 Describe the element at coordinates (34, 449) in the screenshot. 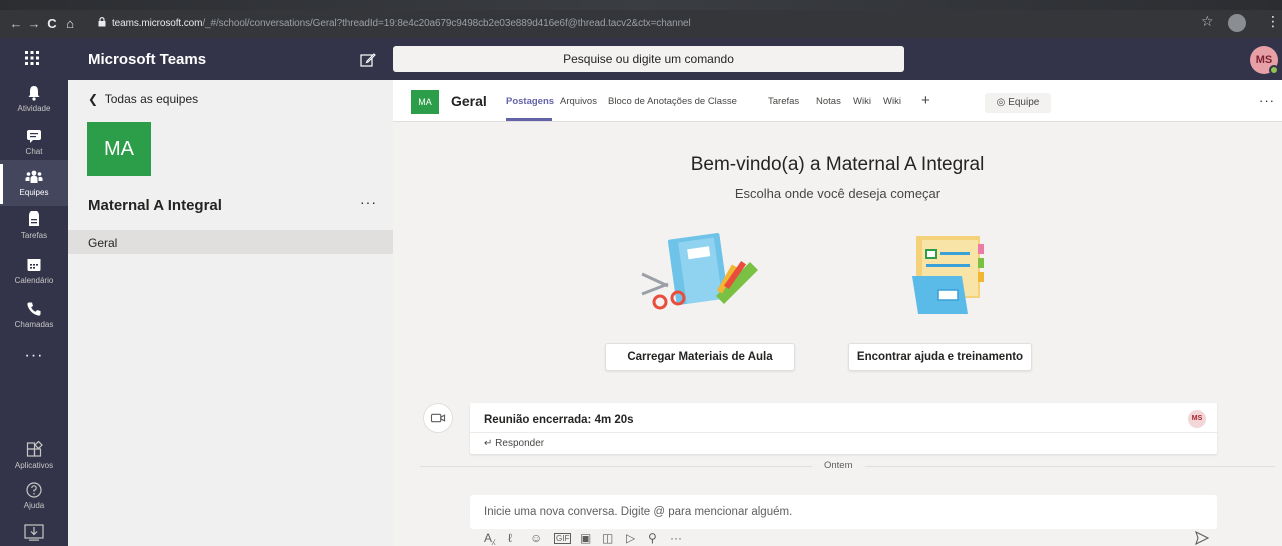

I see `apps-icon` at that location.